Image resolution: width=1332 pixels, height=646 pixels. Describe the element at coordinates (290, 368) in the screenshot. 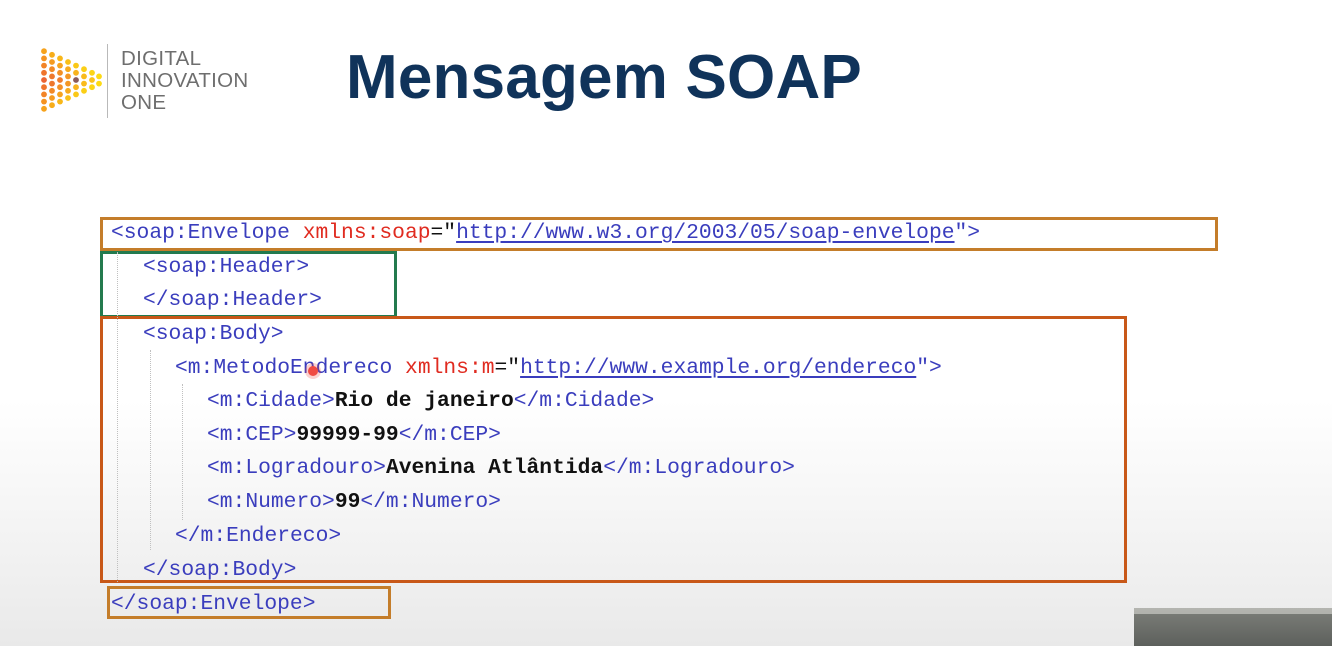

I see `tag: <m:MetodoEndereco` at that location.